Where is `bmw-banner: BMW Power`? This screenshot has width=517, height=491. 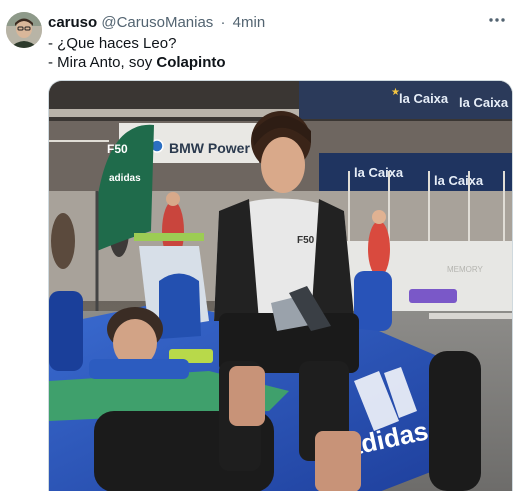 bmw-banner: BMW Power is located at coordinates (209, 148).